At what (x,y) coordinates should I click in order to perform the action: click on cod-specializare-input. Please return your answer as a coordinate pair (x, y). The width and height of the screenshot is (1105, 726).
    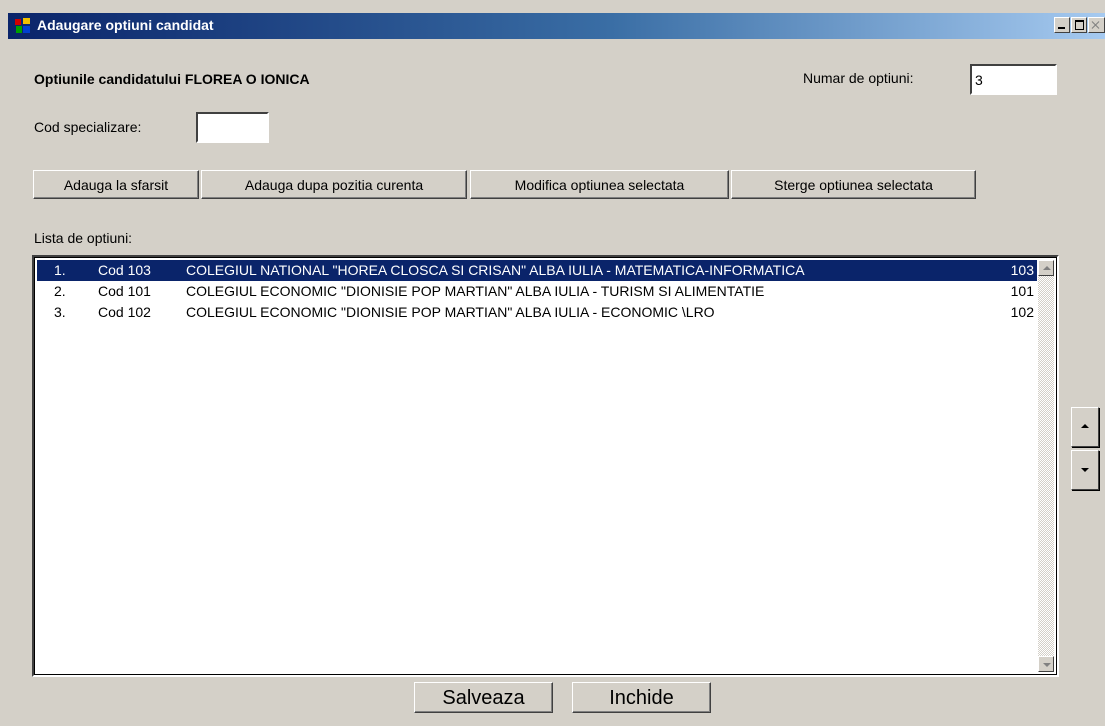
    Looking at the image, I should click on (232, 127).